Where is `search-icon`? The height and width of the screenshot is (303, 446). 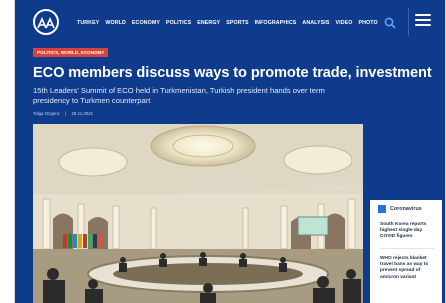 search-icon is located at coordinates (390, 22).